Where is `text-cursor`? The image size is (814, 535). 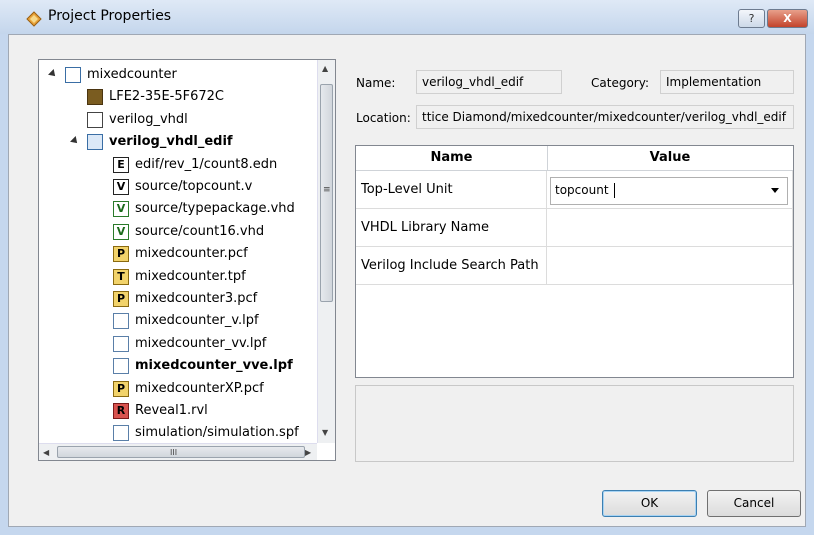 text-cursor is located at coordinates (614, 190).